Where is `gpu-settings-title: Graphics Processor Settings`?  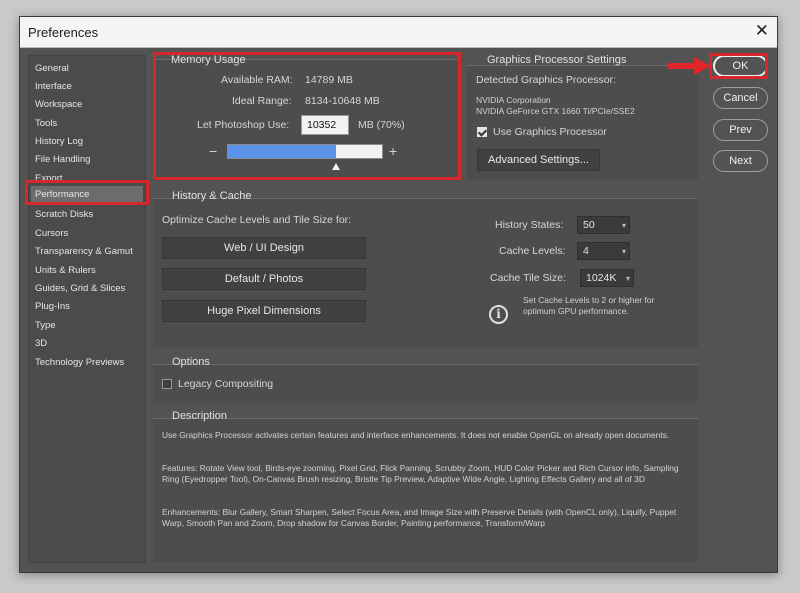
gpu-settings-title: Graphics Processor Settings is located at coordinates (557, 60).